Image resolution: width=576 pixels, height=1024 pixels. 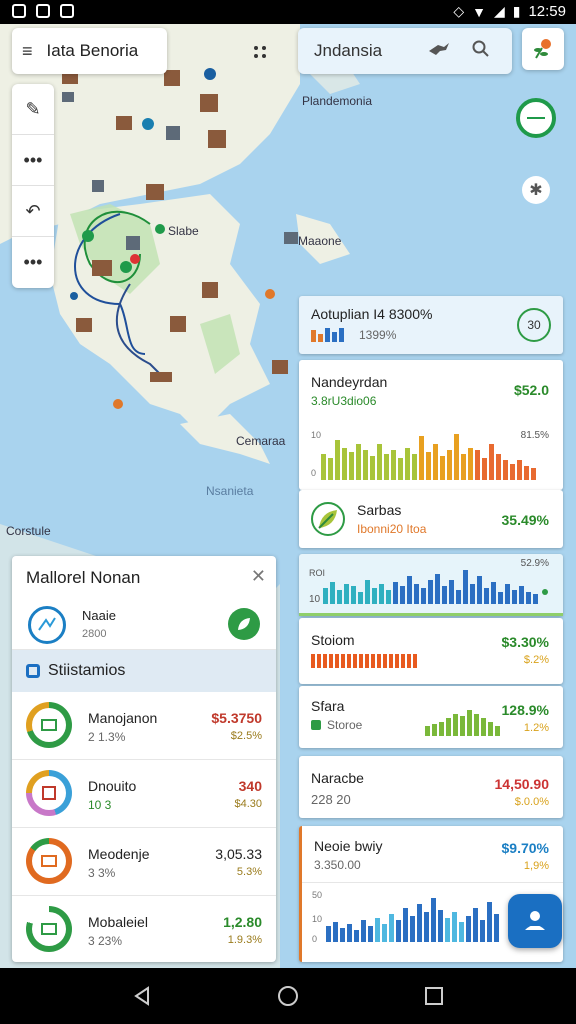 What do you see at coordinates (94, 634) in the screenshot?
I see `first-item-sub: 2800` at bounding box center [94, 634].